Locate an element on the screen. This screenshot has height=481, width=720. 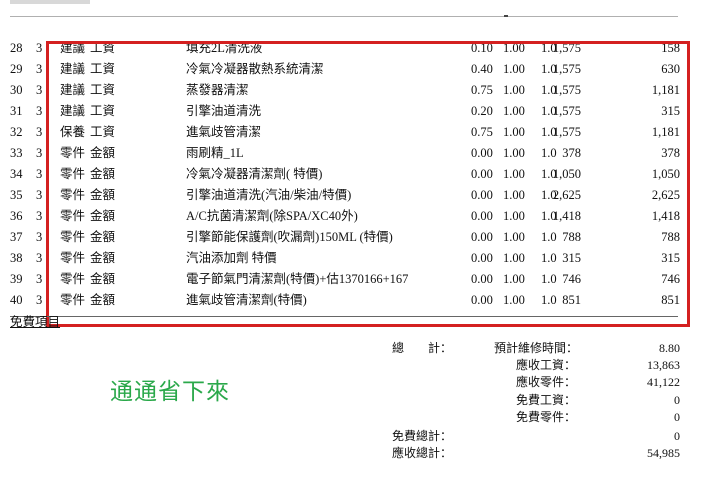
labor-value: 13,863 is located at coordinates (663, 365).